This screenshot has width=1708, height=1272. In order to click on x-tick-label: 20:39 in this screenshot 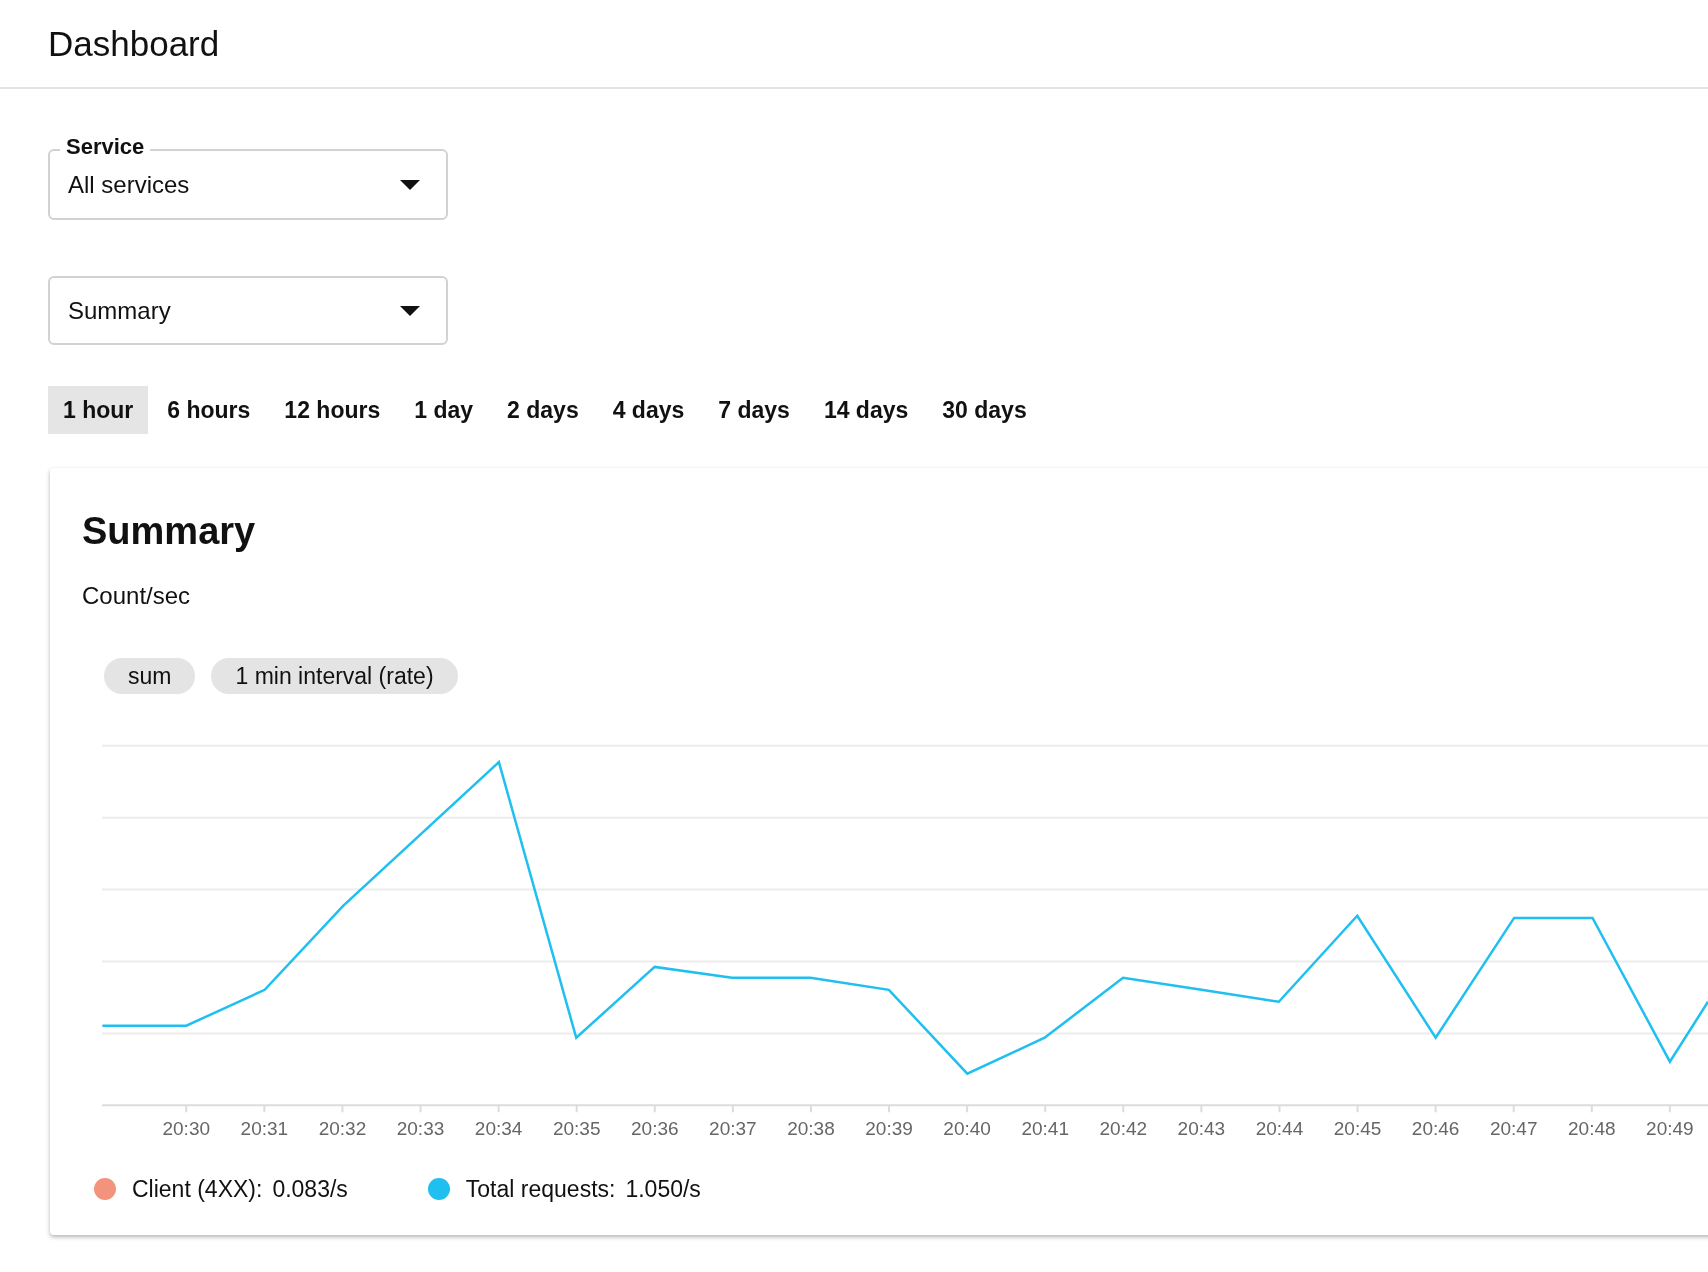, I will do `click(889, 1129)`.